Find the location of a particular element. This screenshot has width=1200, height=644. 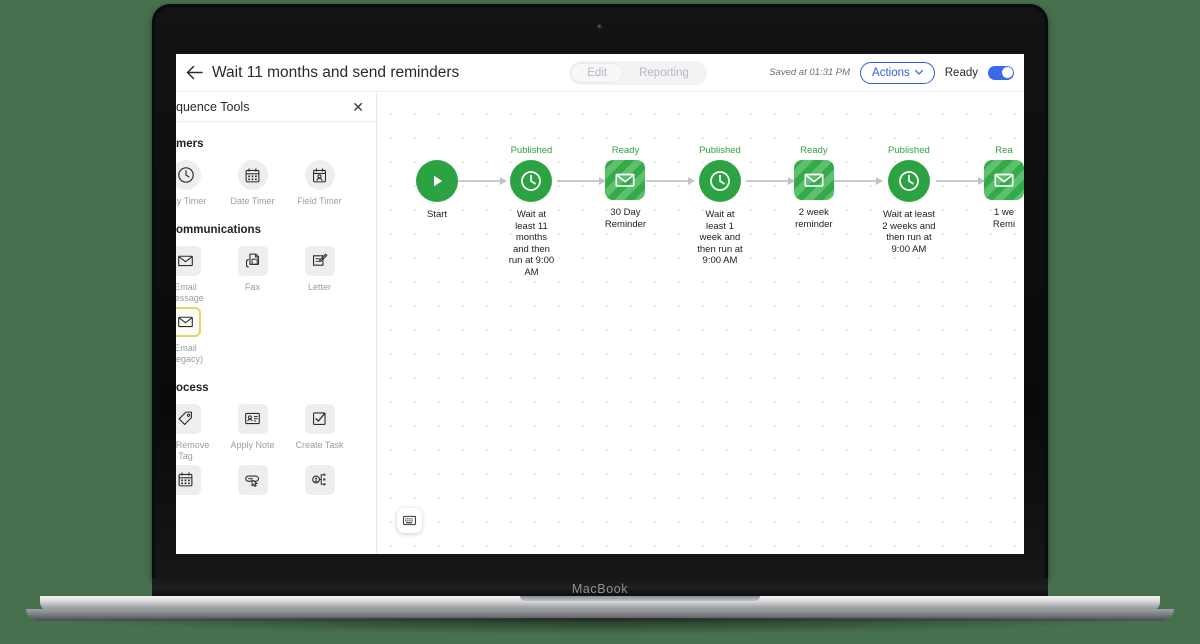

tool-label: Field Timer is located at coordinates (319, 201).